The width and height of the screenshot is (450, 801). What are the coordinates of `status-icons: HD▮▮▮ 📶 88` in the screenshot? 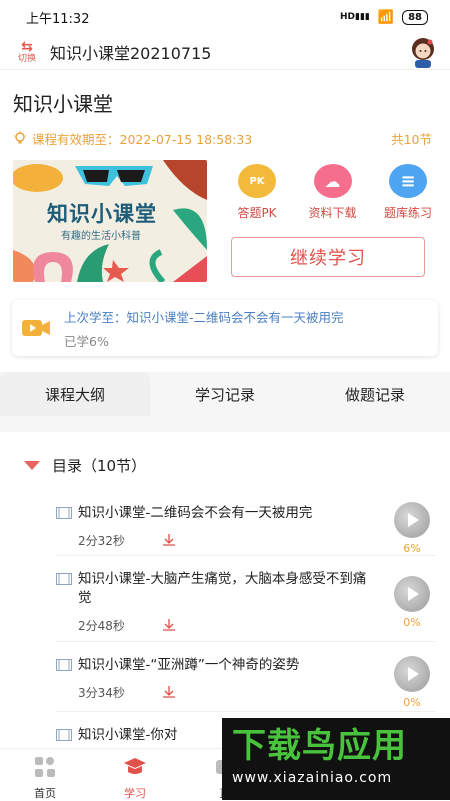 It's located at (384, 17).